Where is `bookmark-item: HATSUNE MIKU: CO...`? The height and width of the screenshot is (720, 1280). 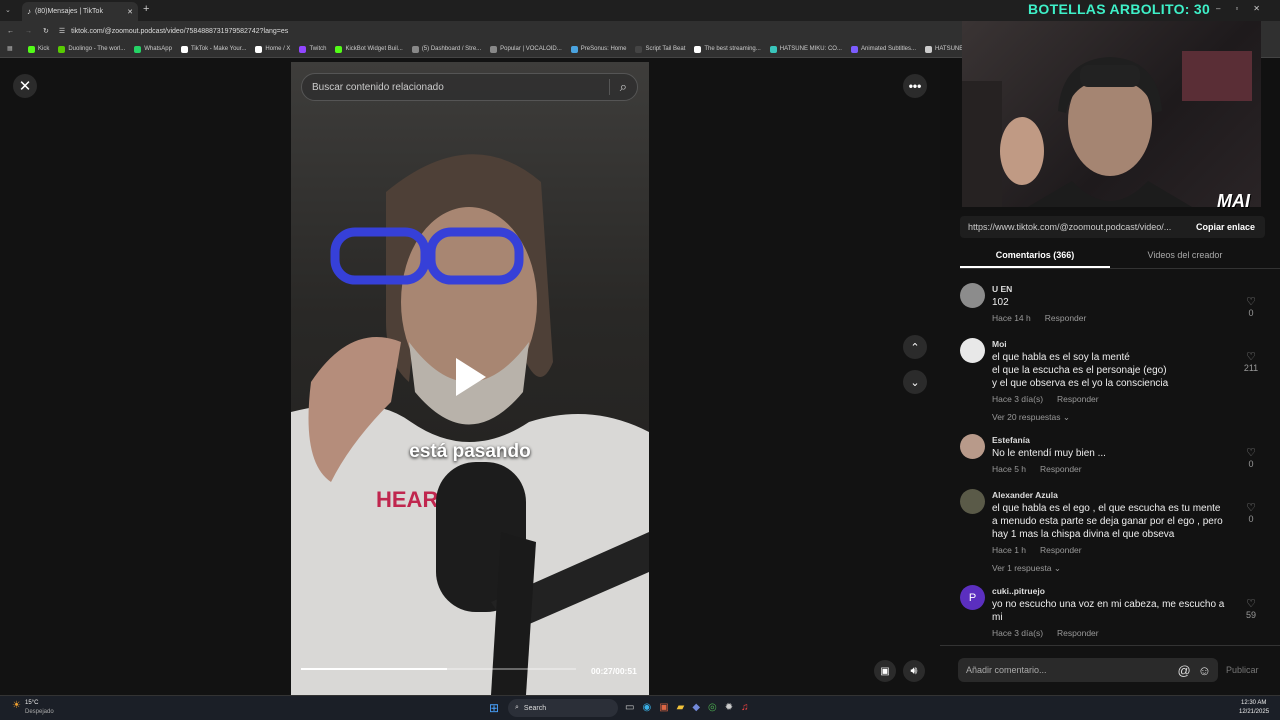 bookmark-item: HATSUNE MIKU: CO... is located at coordinates (805, 49).